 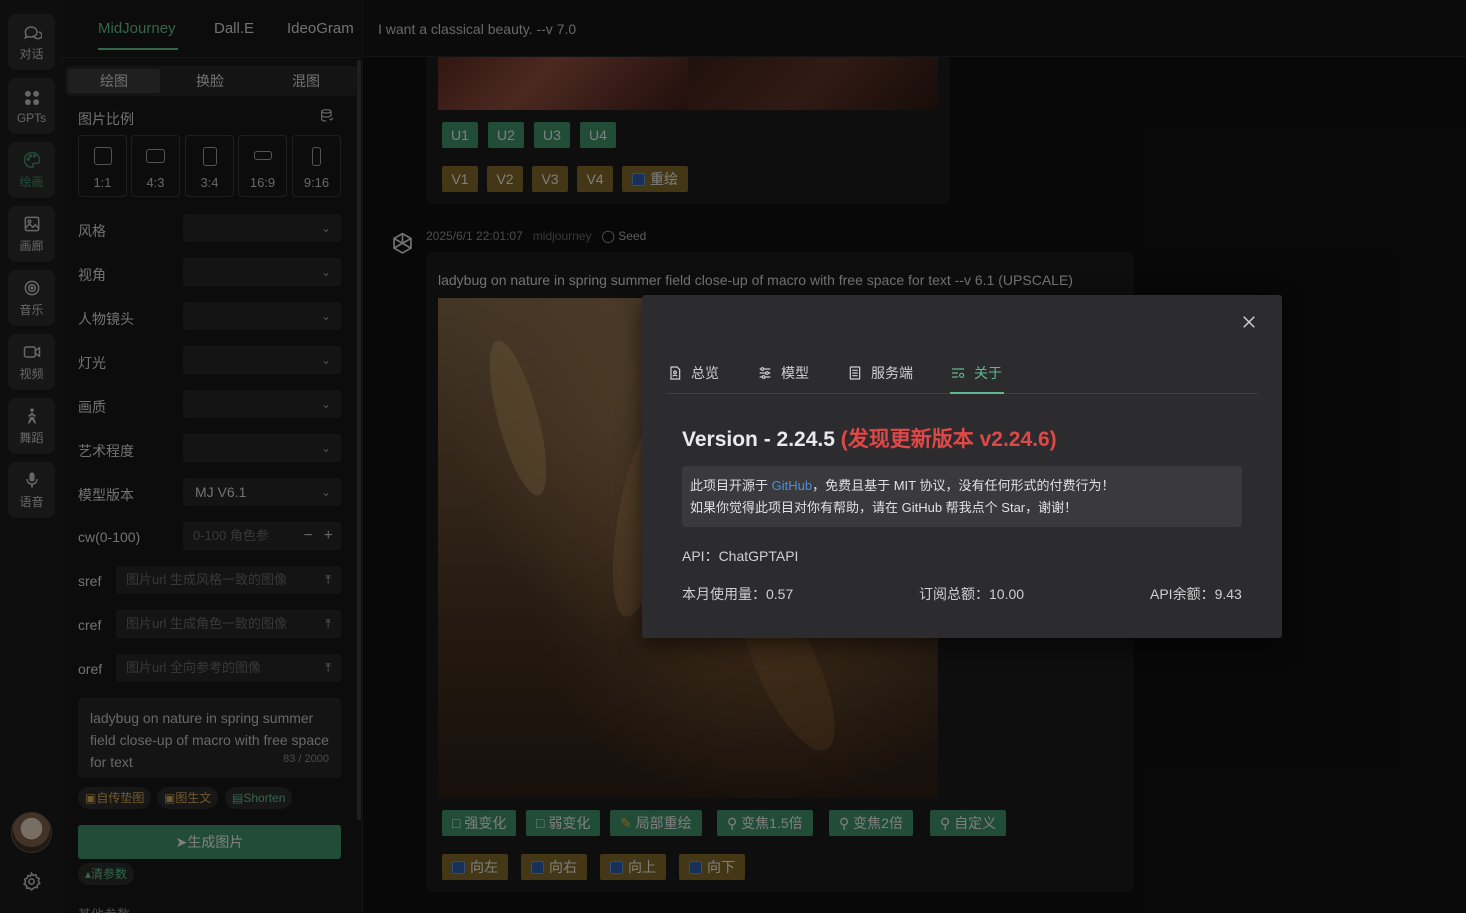 What do you see at coordinates (765, 373) in the screenshot?
I see `sliders-icon` at bounding box center [765, 373].